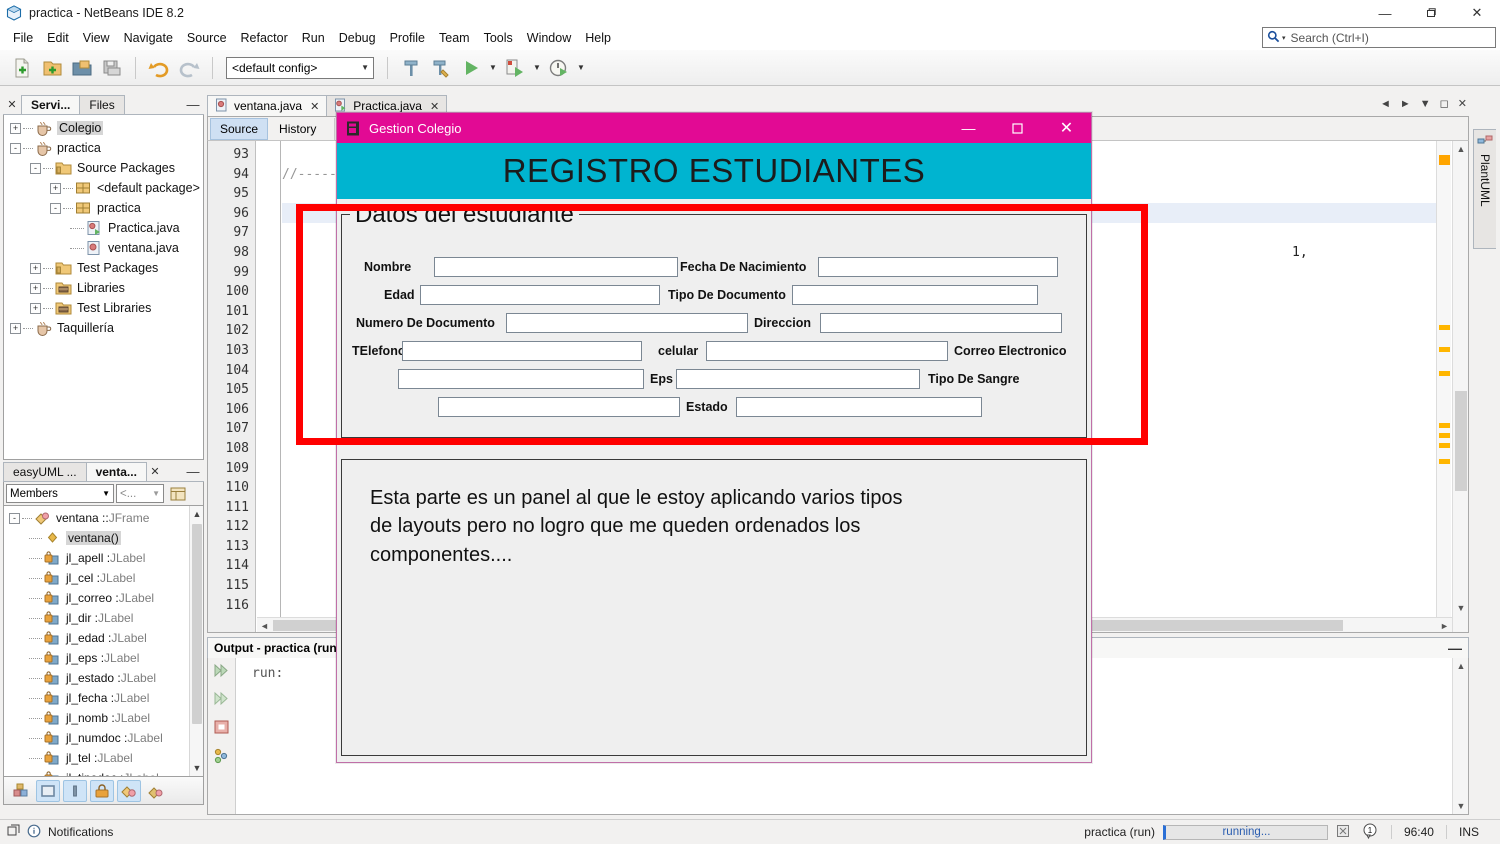 The image size is (1500, 844). What do you see at coordinates (23, 38) in the screenshot?
I see `menu-file: File` at bounding box center [23, 38].